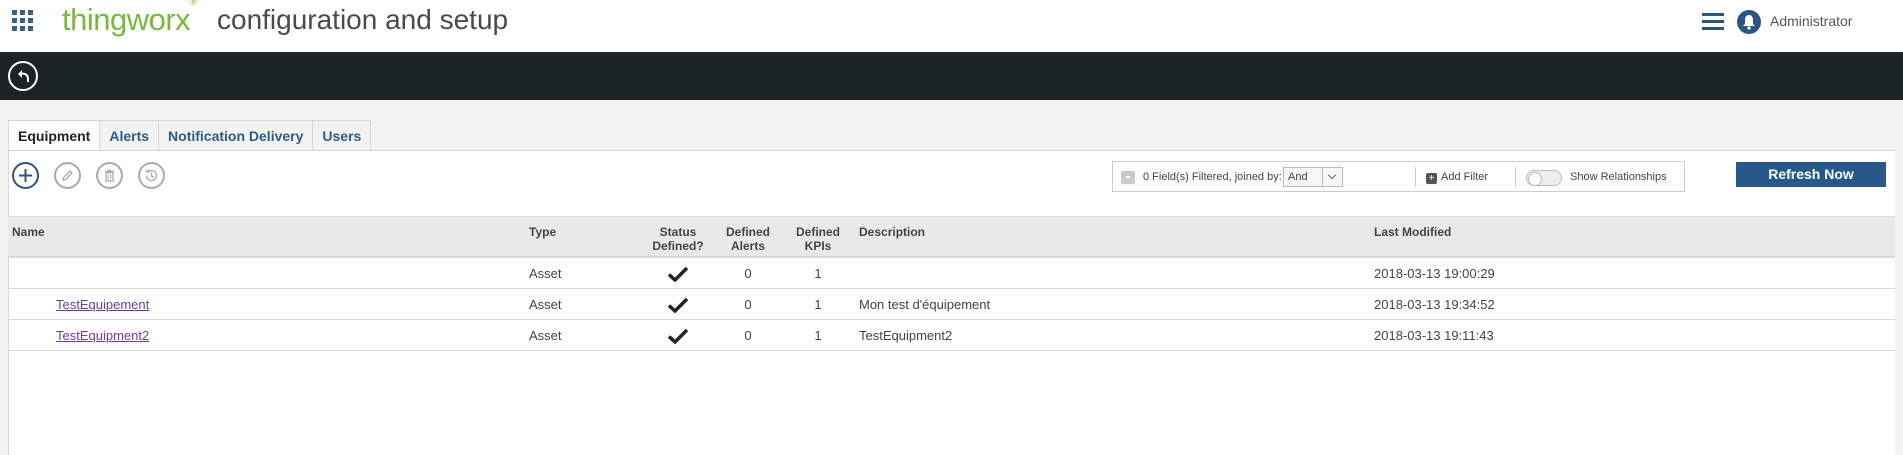  Describe the element at coordinates (28, 232) in the screenshot. I see `column-header-name: Name` at that location.